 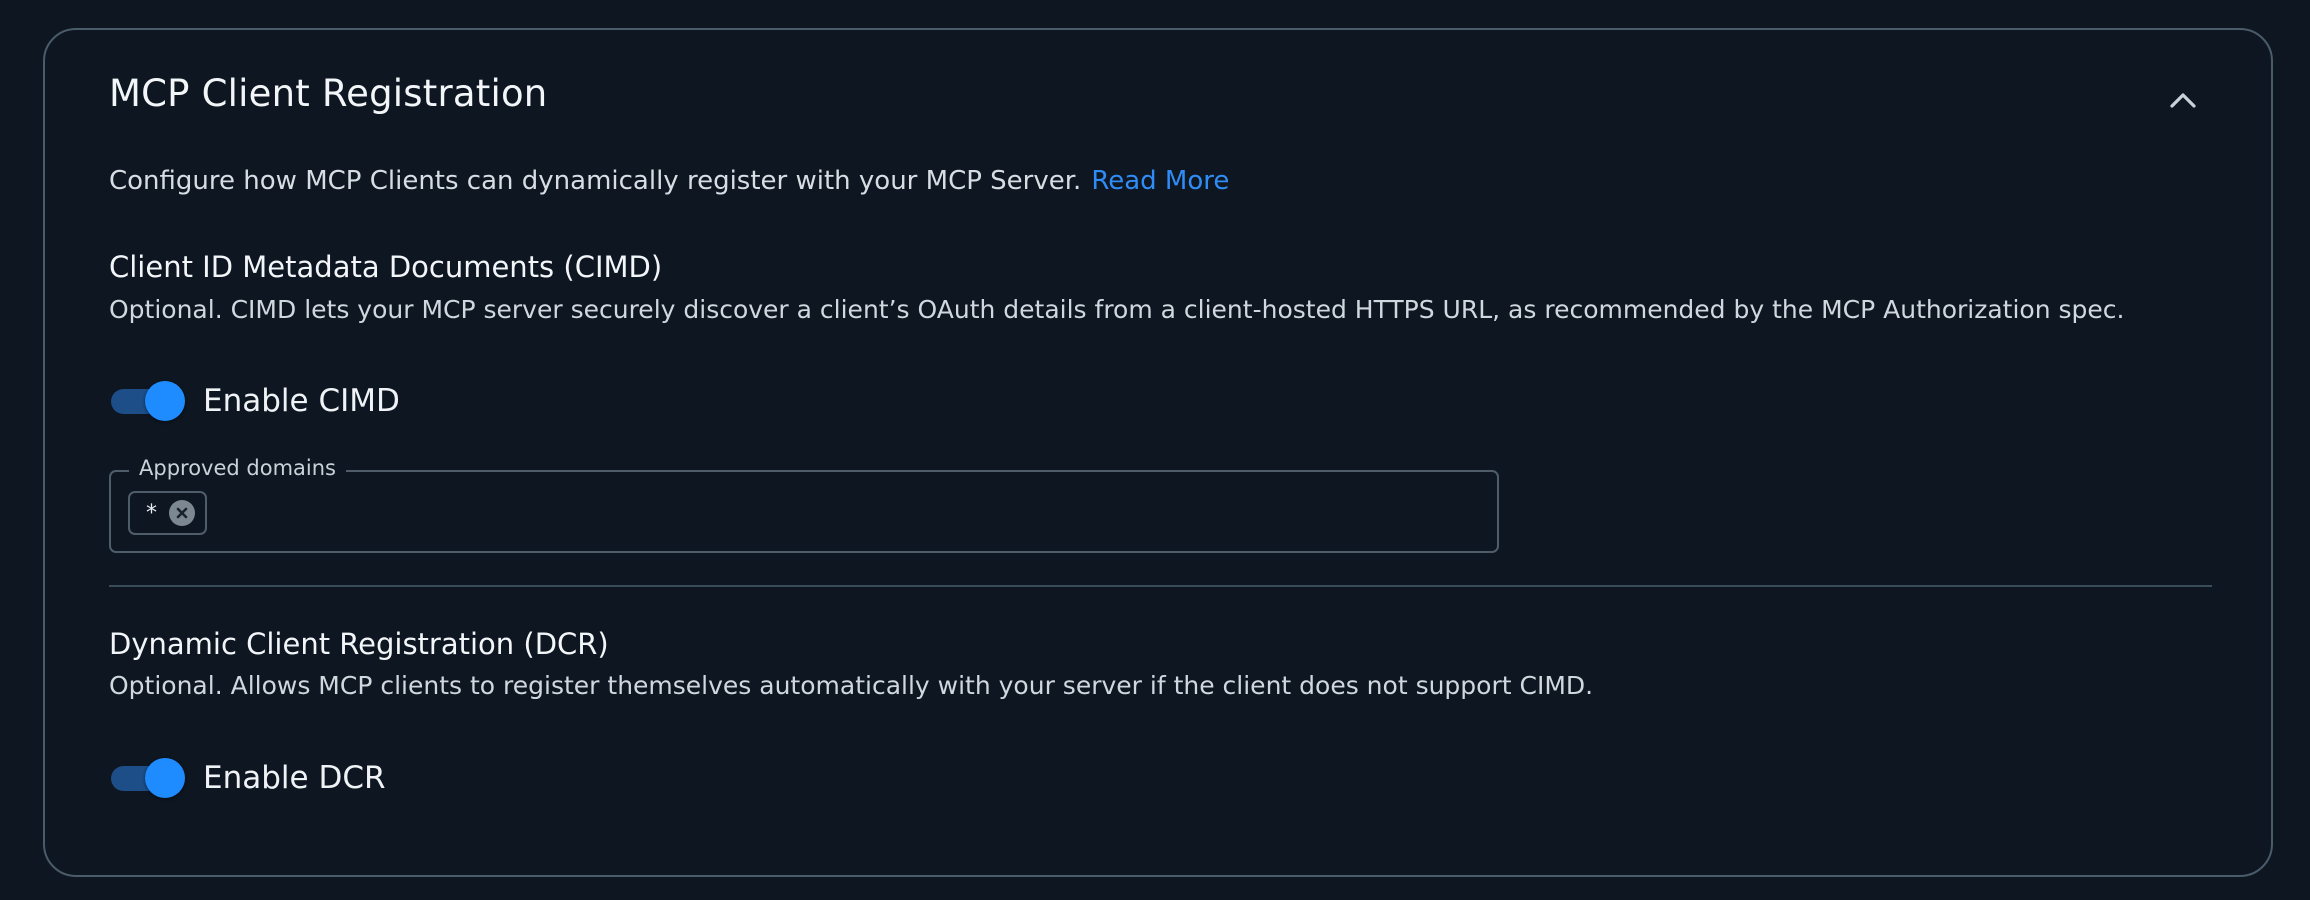 What do you see at coordinates (386, 267) in the screenshot?
I see `cimd-section-title: Client ID Metadata Documents (CIMD)` at bounding box center [386, 267].